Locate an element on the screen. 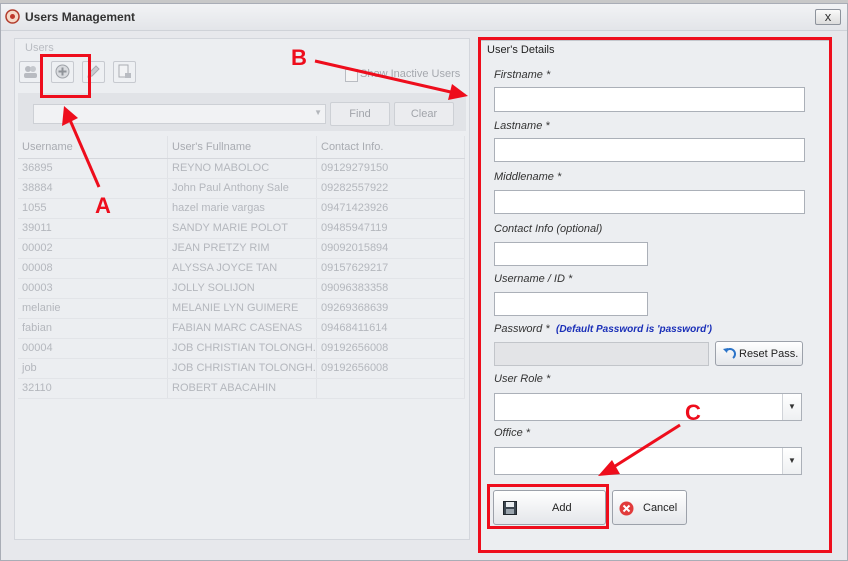 The height and width of the screenshot is (561, 848). table-row: 00004 JOB CHRISTIAN TOLONGH... 09192656008 is located at coordinates (241, 349).